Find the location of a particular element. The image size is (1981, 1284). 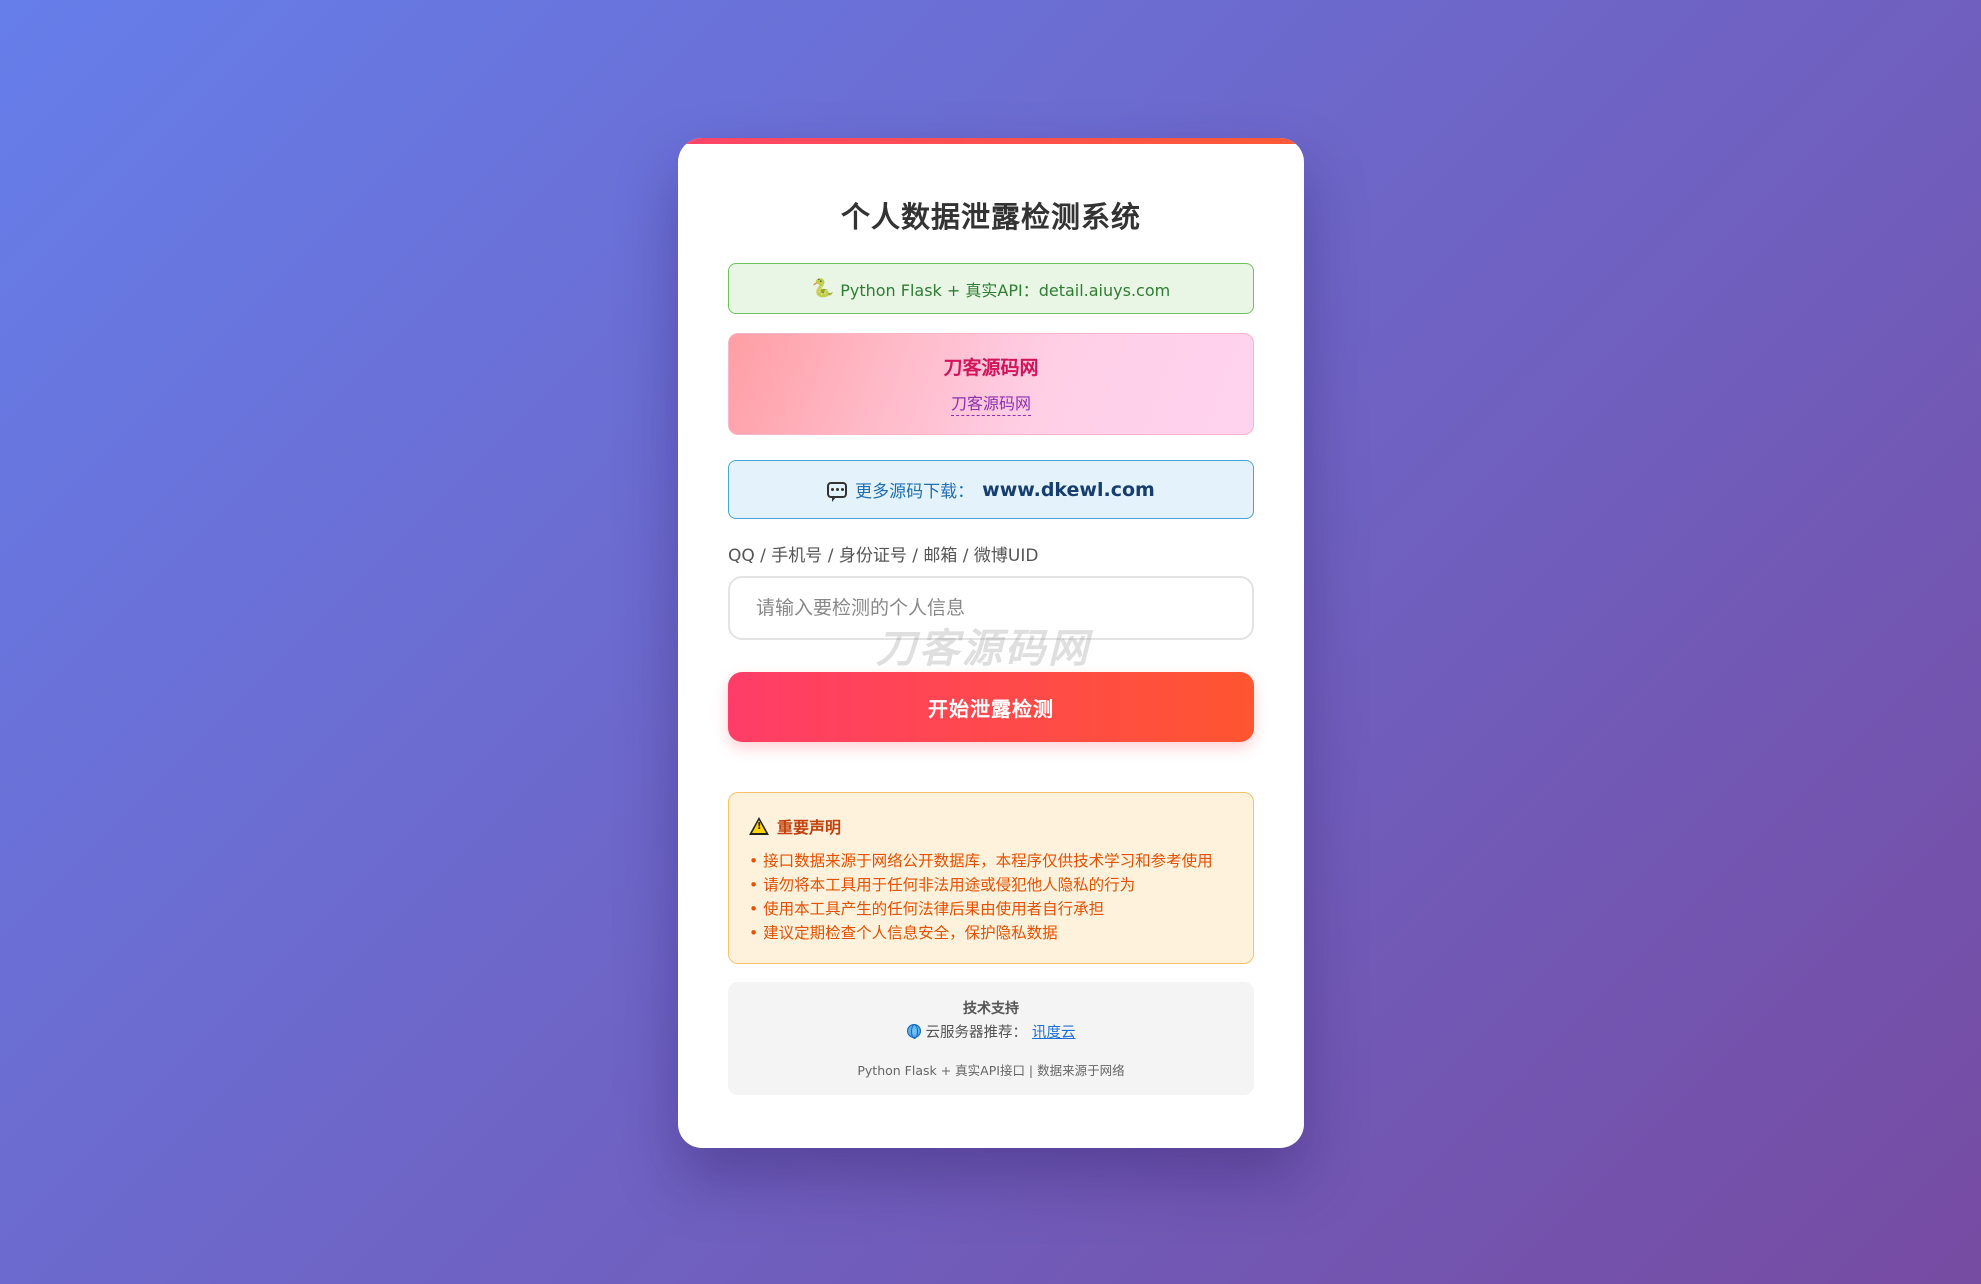

list-item: 使用本工具产生的任何法律后果由使用者自行承担 is located at coordinates (991, 909).